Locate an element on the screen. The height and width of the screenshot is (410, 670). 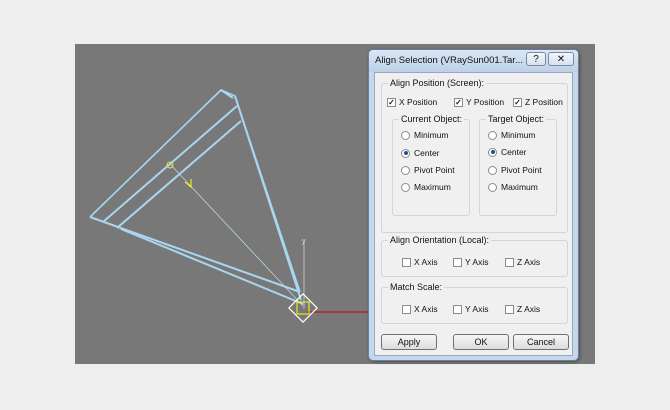
target-minimum-radio: Minimum is located at coordinates (511, 135).